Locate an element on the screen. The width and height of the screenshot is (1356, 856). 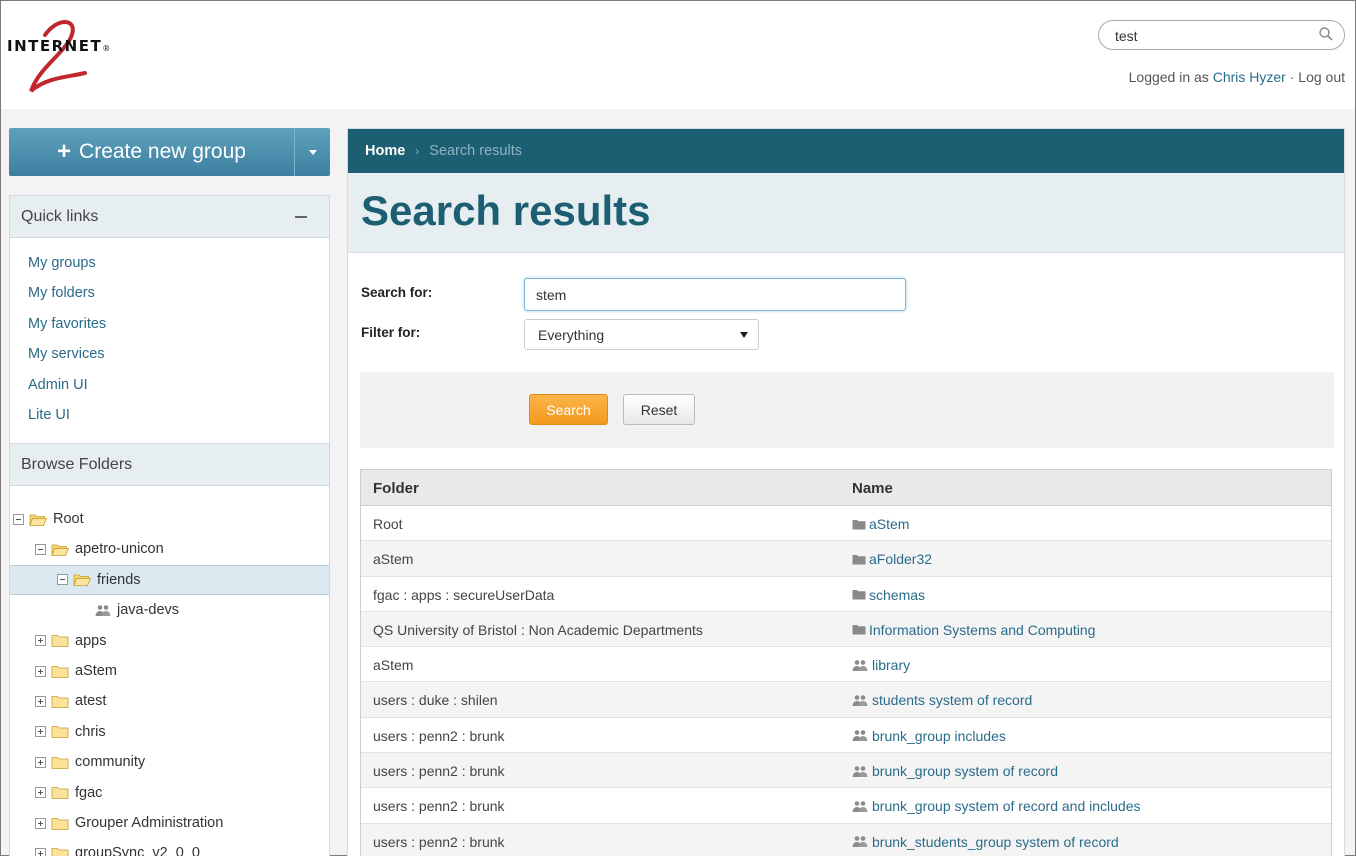
tree-node-label: Grouper Administration is located at coordinates (149, 823).